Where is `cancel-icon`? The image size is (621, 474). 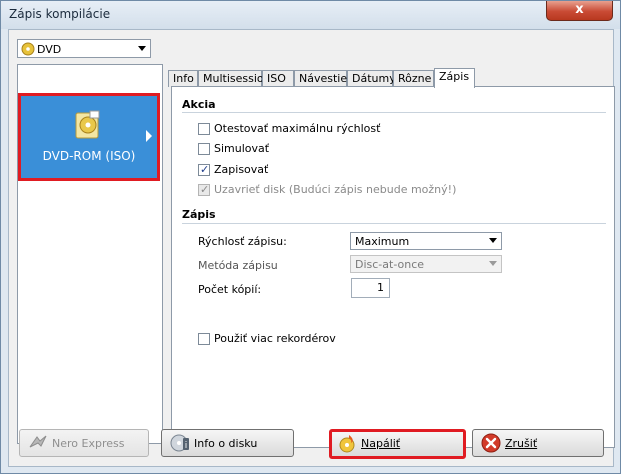
cancel-icon is located at coordinates (491, 443).